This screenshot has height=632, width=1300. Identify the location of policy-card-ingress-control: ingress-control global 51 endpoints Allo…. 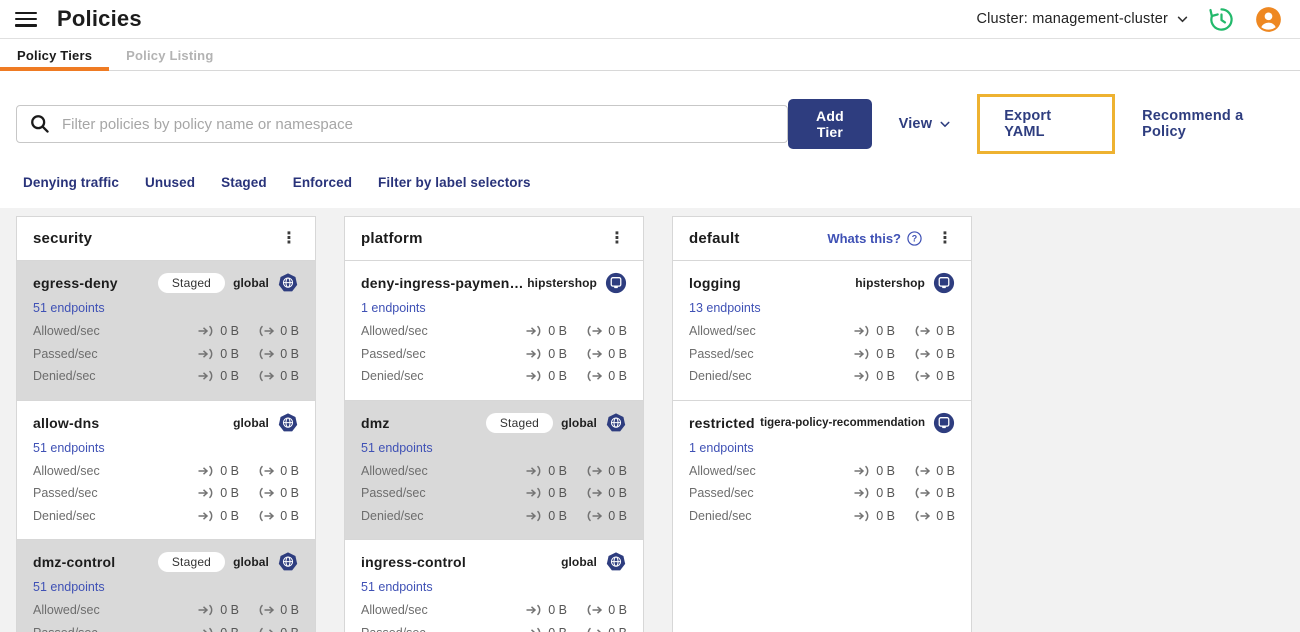
(494, 585).